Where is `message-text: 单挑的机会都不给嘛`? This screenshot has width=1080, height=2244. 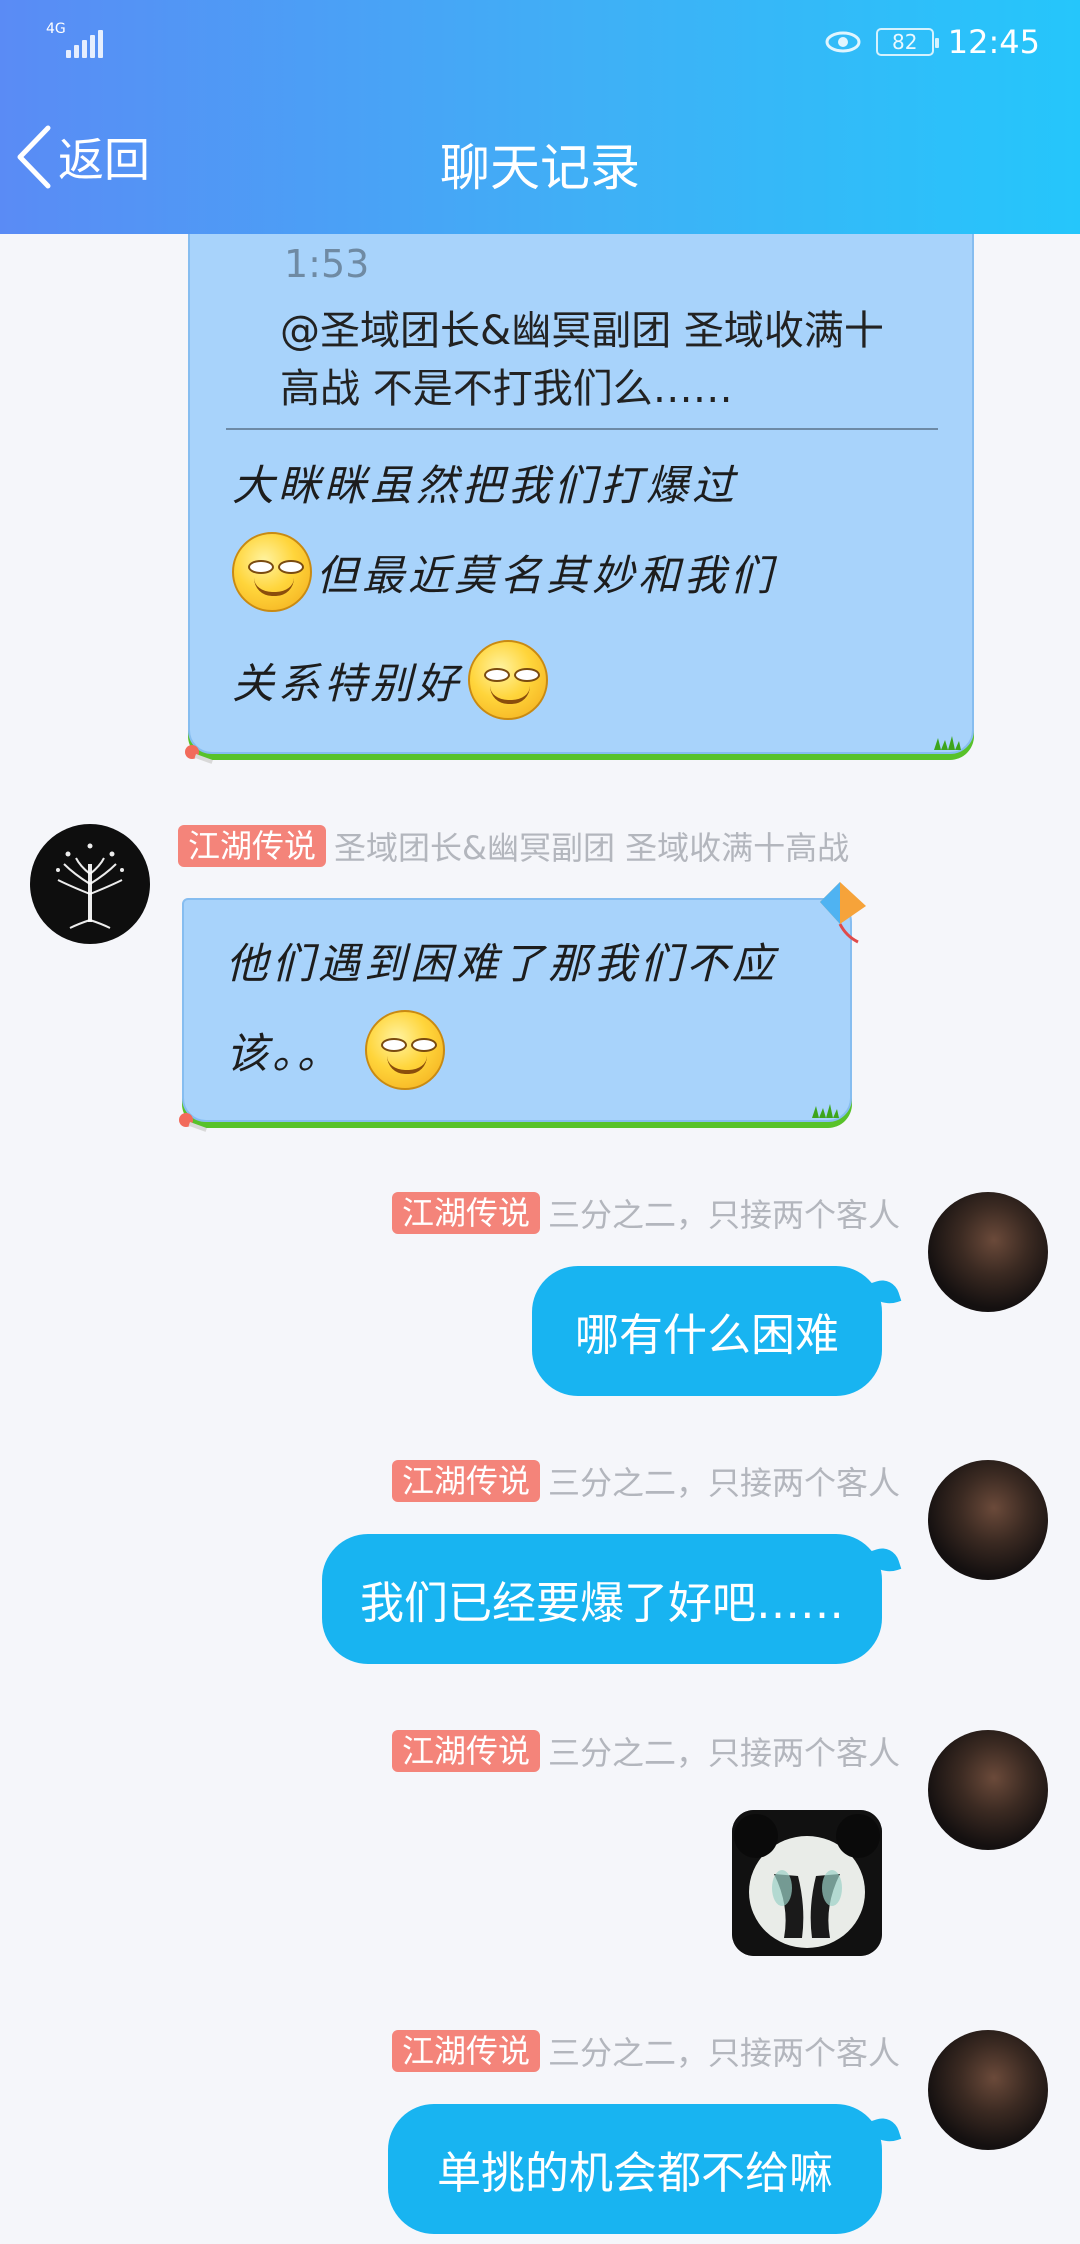
message-text: 单挑的机会都不给嘛 is located at coordinates (635, 2173).